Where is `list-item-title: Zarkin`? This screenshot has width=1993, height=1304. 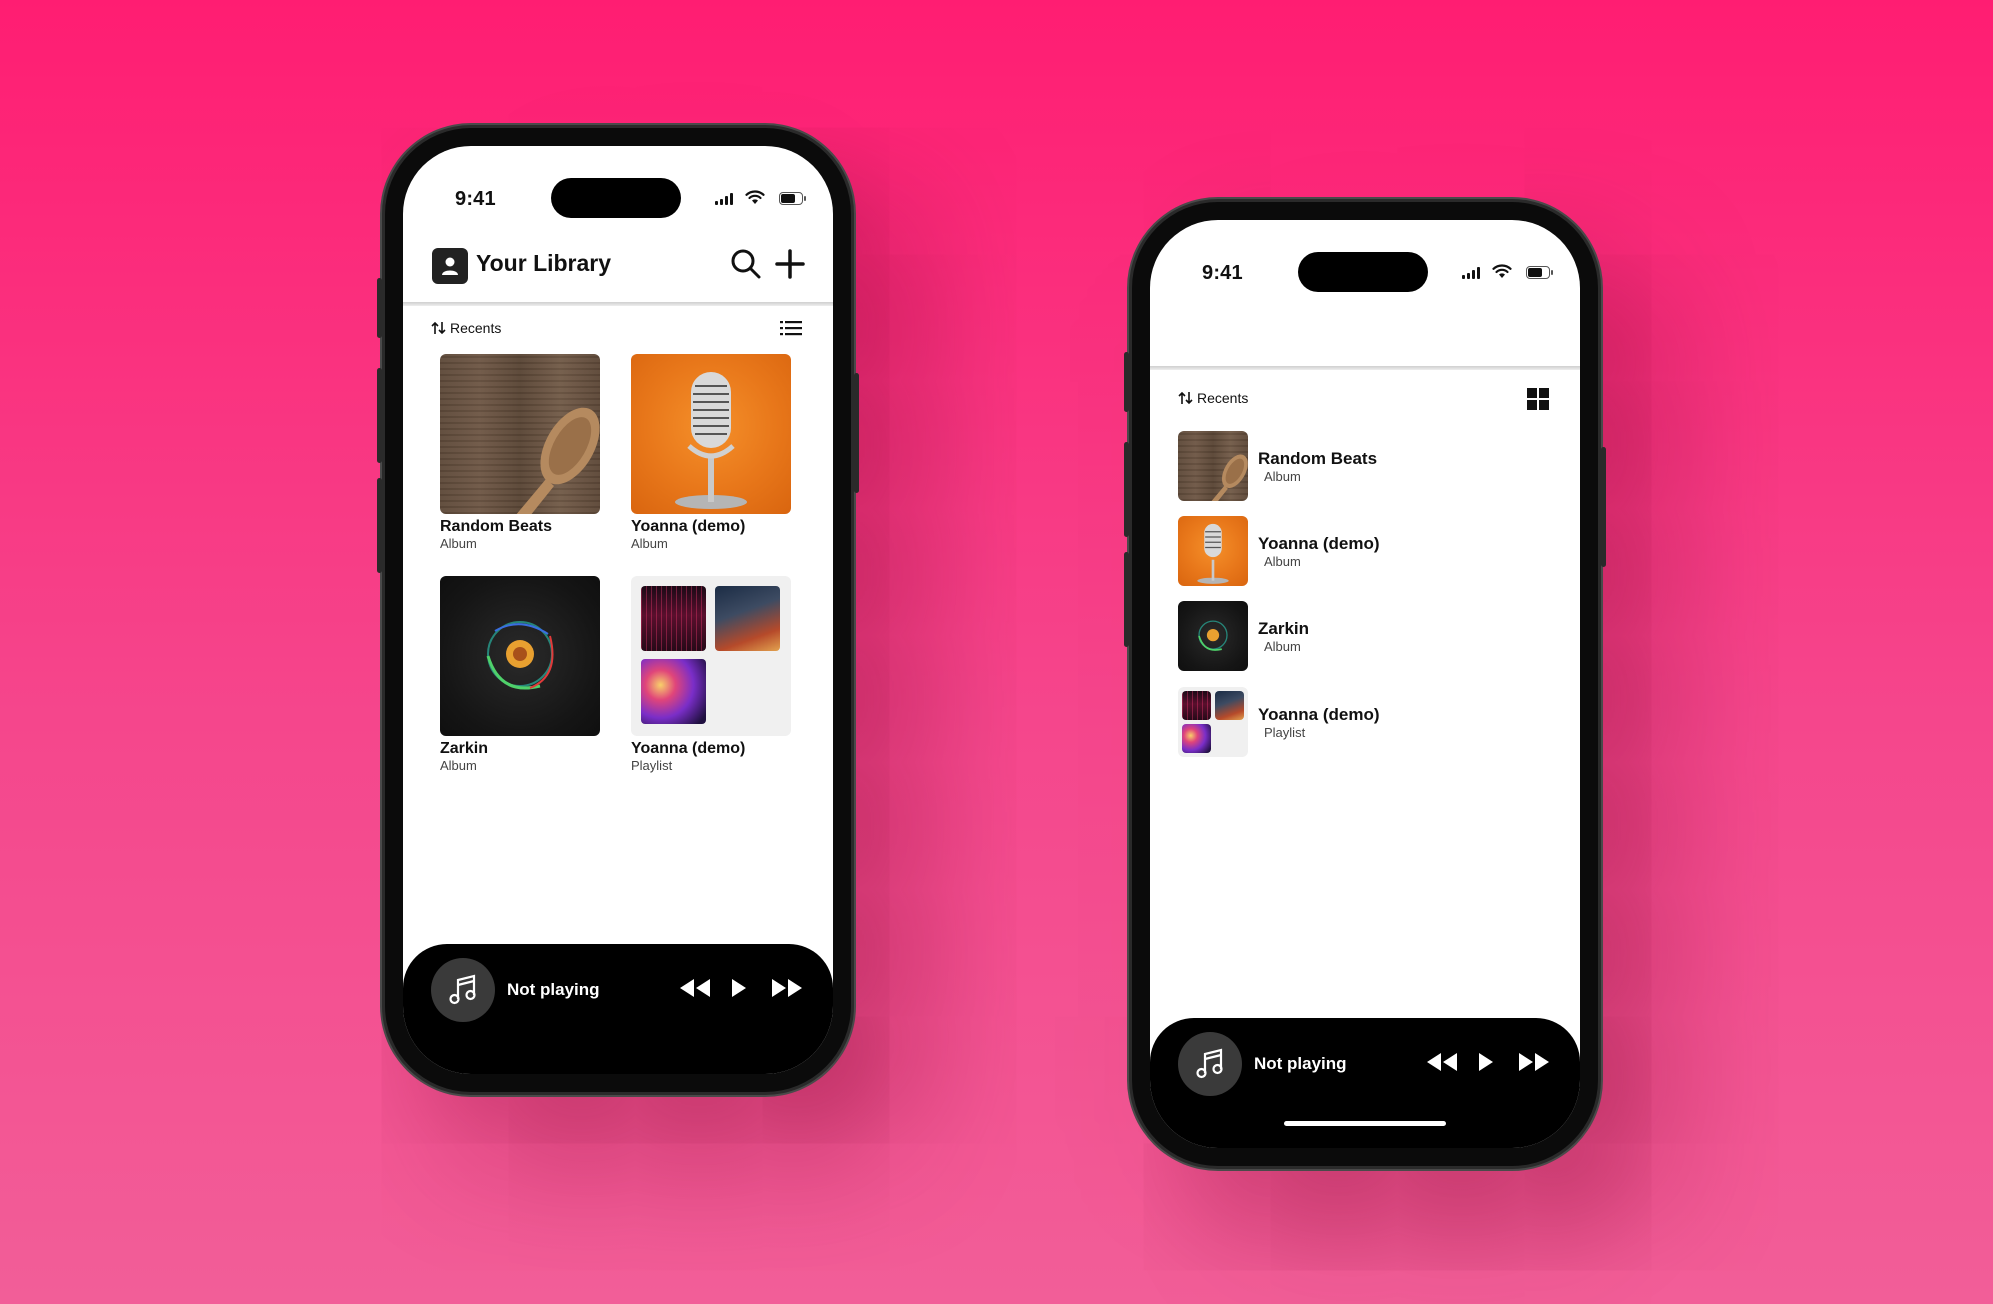 list-item-title: Zarkin is located at coordinates (1284, 628).